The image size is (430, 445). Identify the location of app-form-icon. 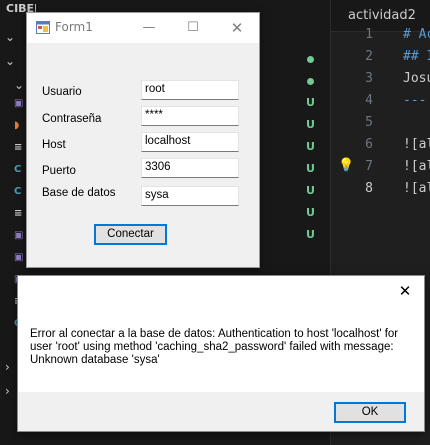
(43, 27).